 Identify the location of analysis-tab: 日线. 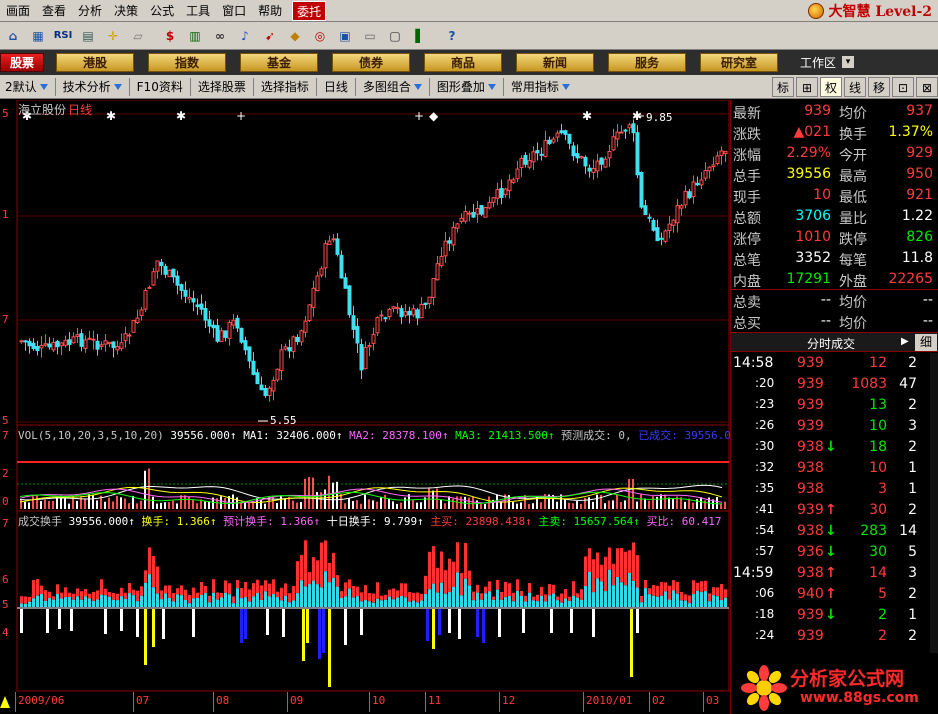
(336, 86).